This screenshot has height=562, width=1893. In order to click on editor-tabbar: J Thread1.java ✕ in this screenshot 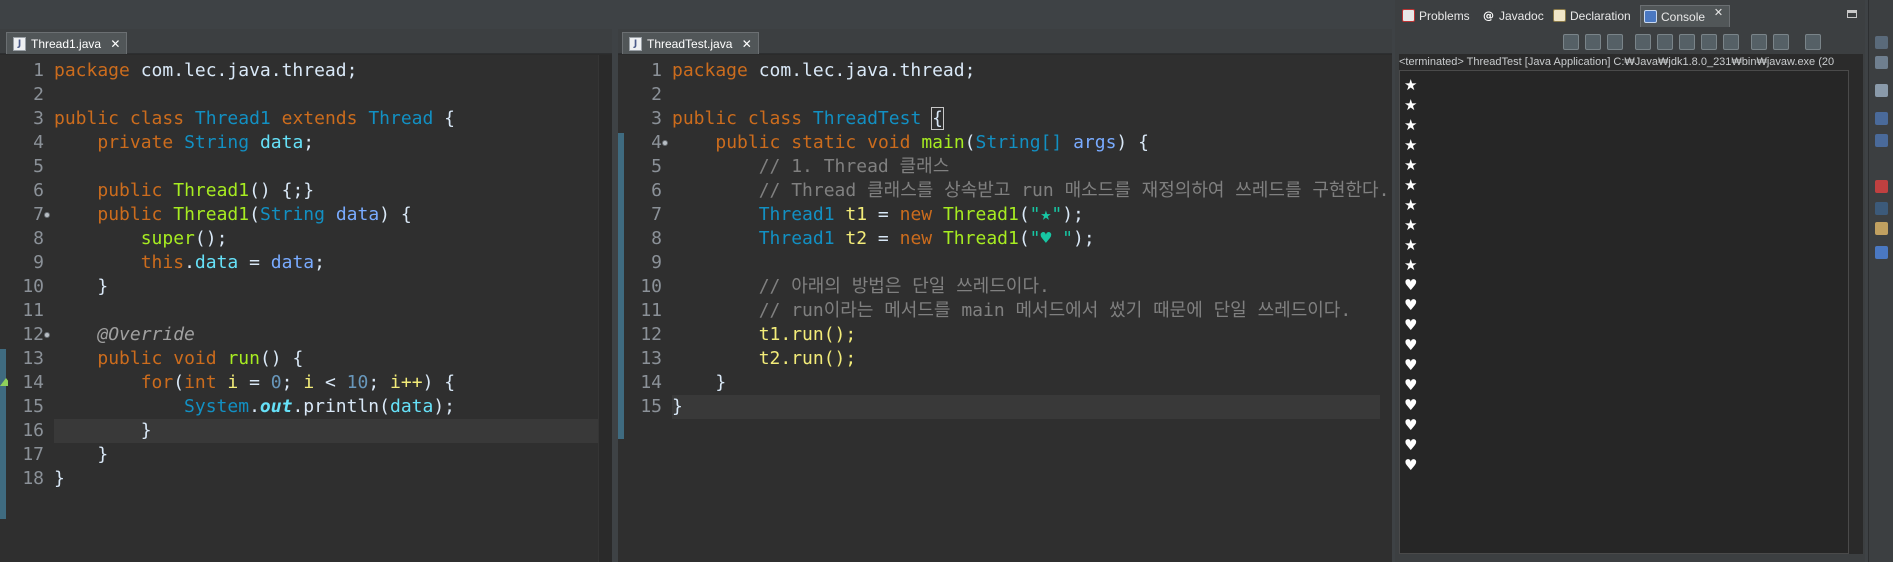, I will do `click(306, 41)`.